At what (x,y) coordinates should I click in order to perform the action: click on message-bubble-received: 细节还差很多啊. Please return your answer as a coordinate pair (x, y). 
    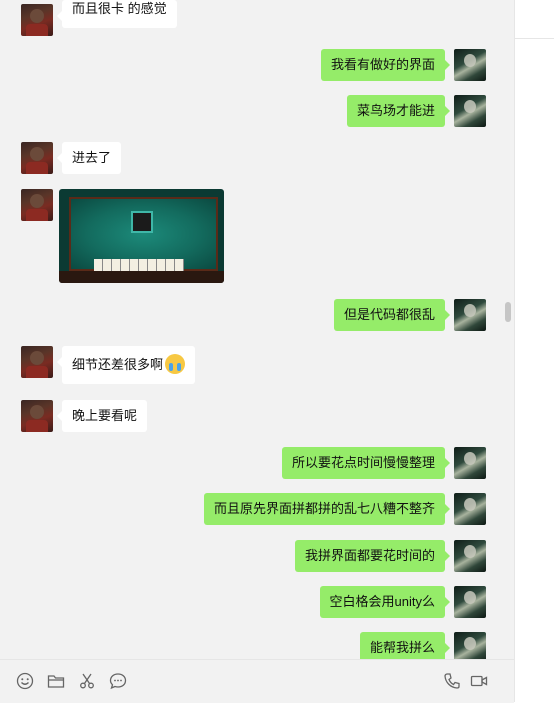
    Looking at the image, I should click on (126, 365).